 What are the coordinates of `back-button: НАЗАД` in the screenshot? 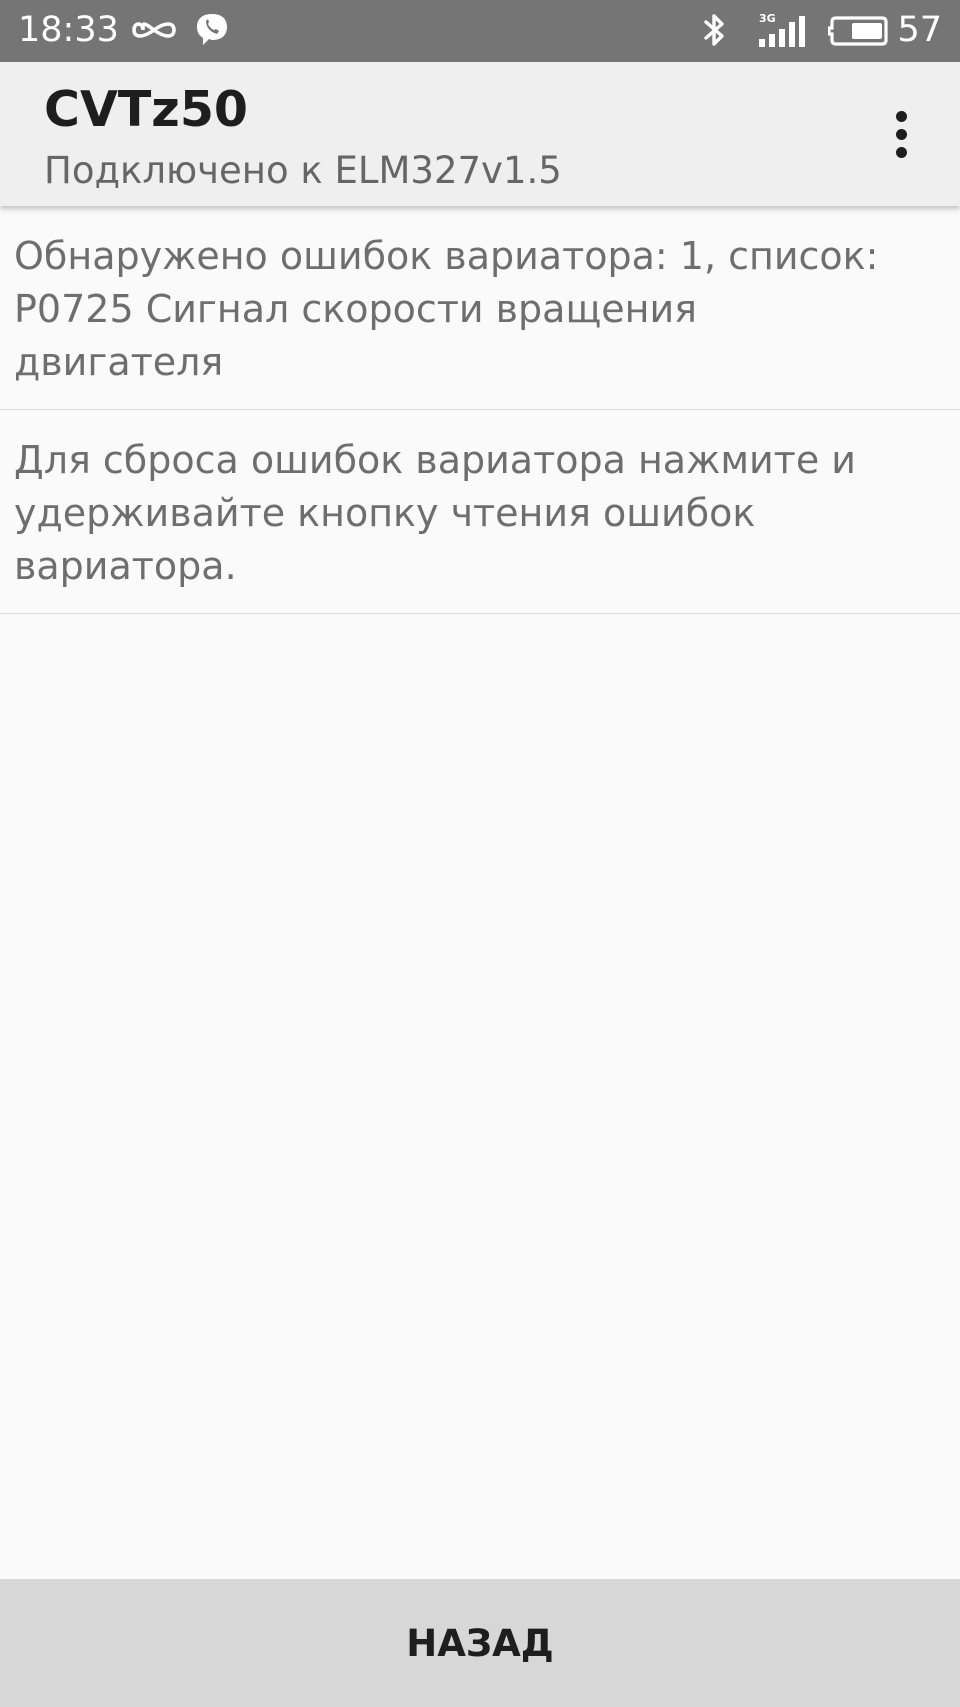 It's located at (480, 1643).